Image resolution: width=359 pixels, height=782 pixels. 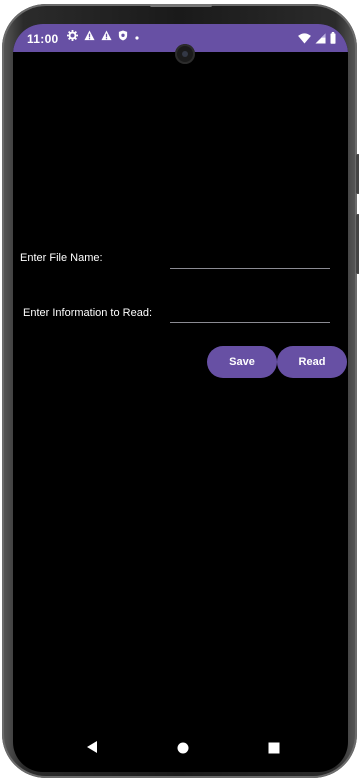 I want to click on device-top-edge, so click(x=181, y=5).